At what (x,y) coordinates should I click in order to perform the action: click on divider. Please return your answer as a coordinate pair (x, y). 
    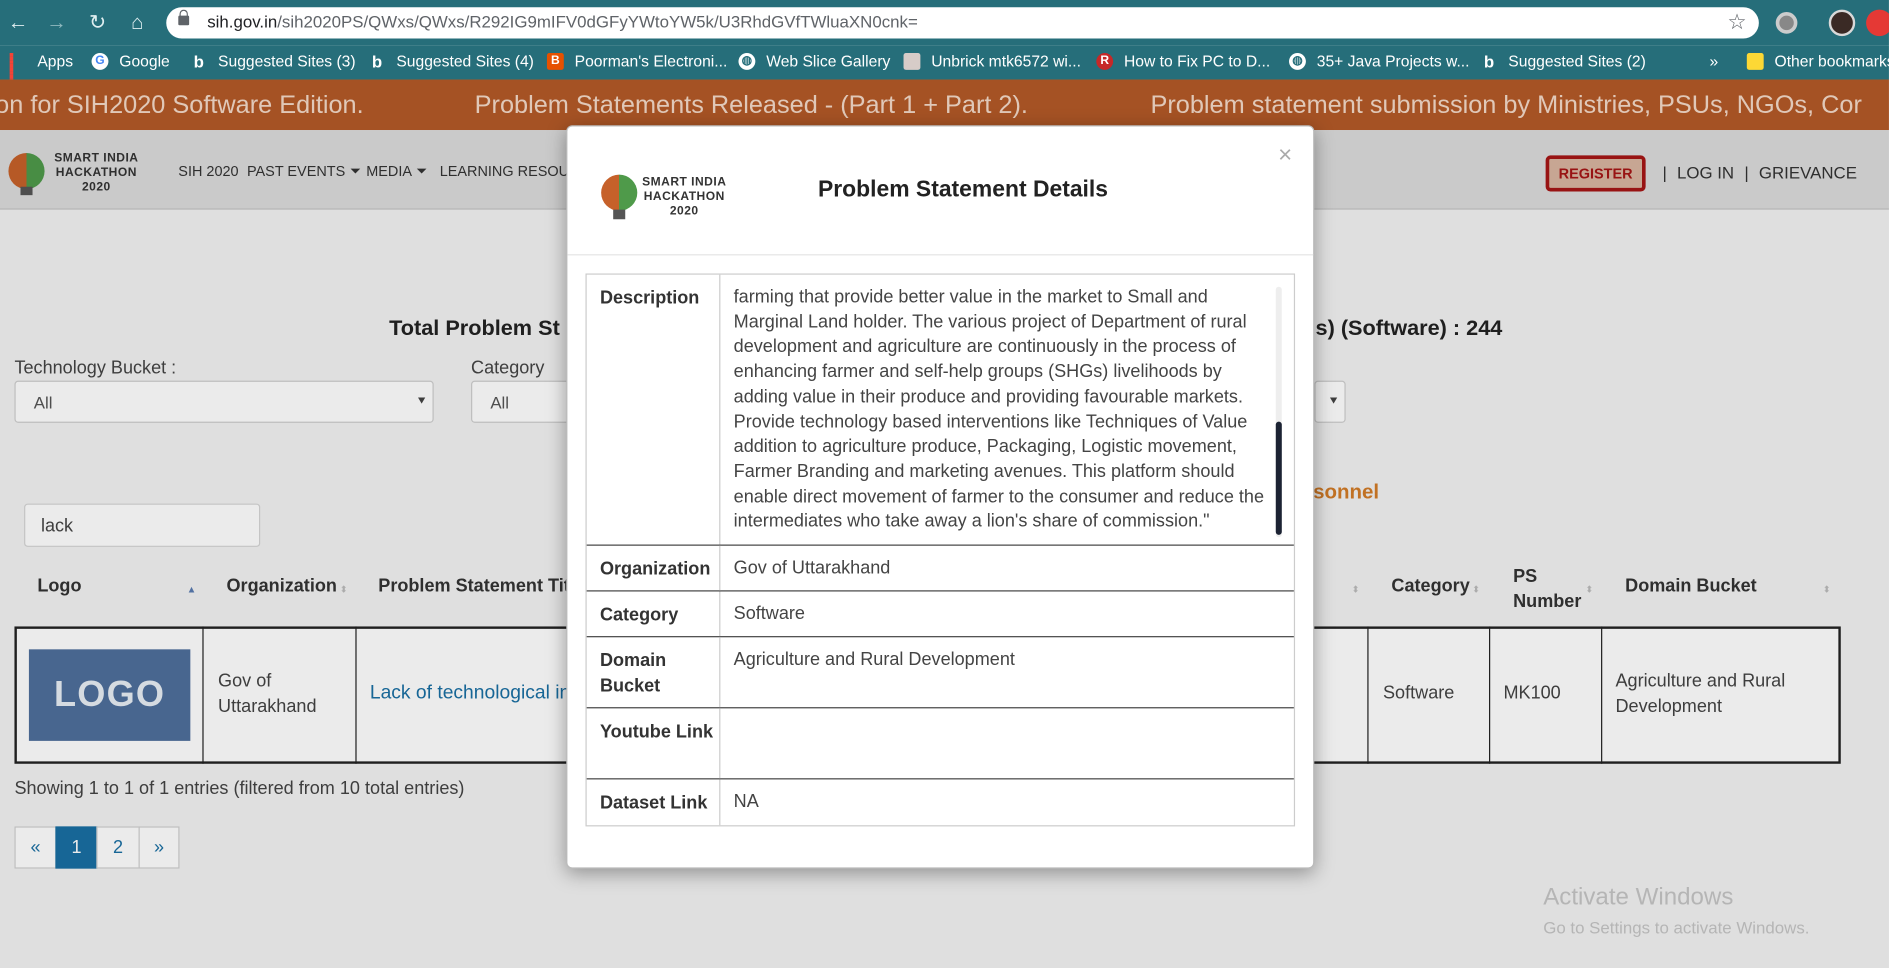
    Looking at the image, I should click on (940, 255).